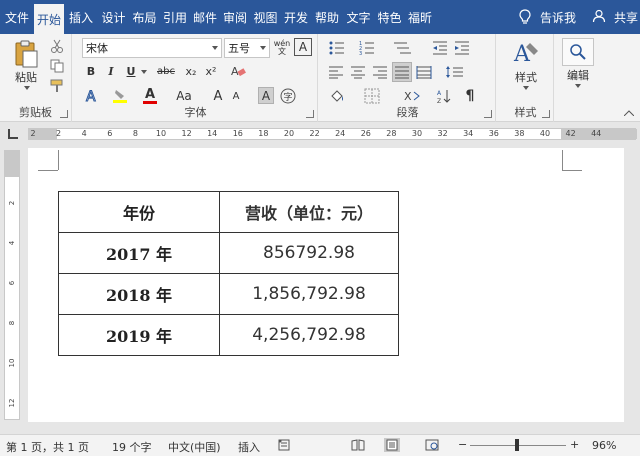 The height and width of the screenshot is (456, 640). Describe the element at coordinates (27, 88) in the screenshot. I see `paste-dropdown-icon` at that location.